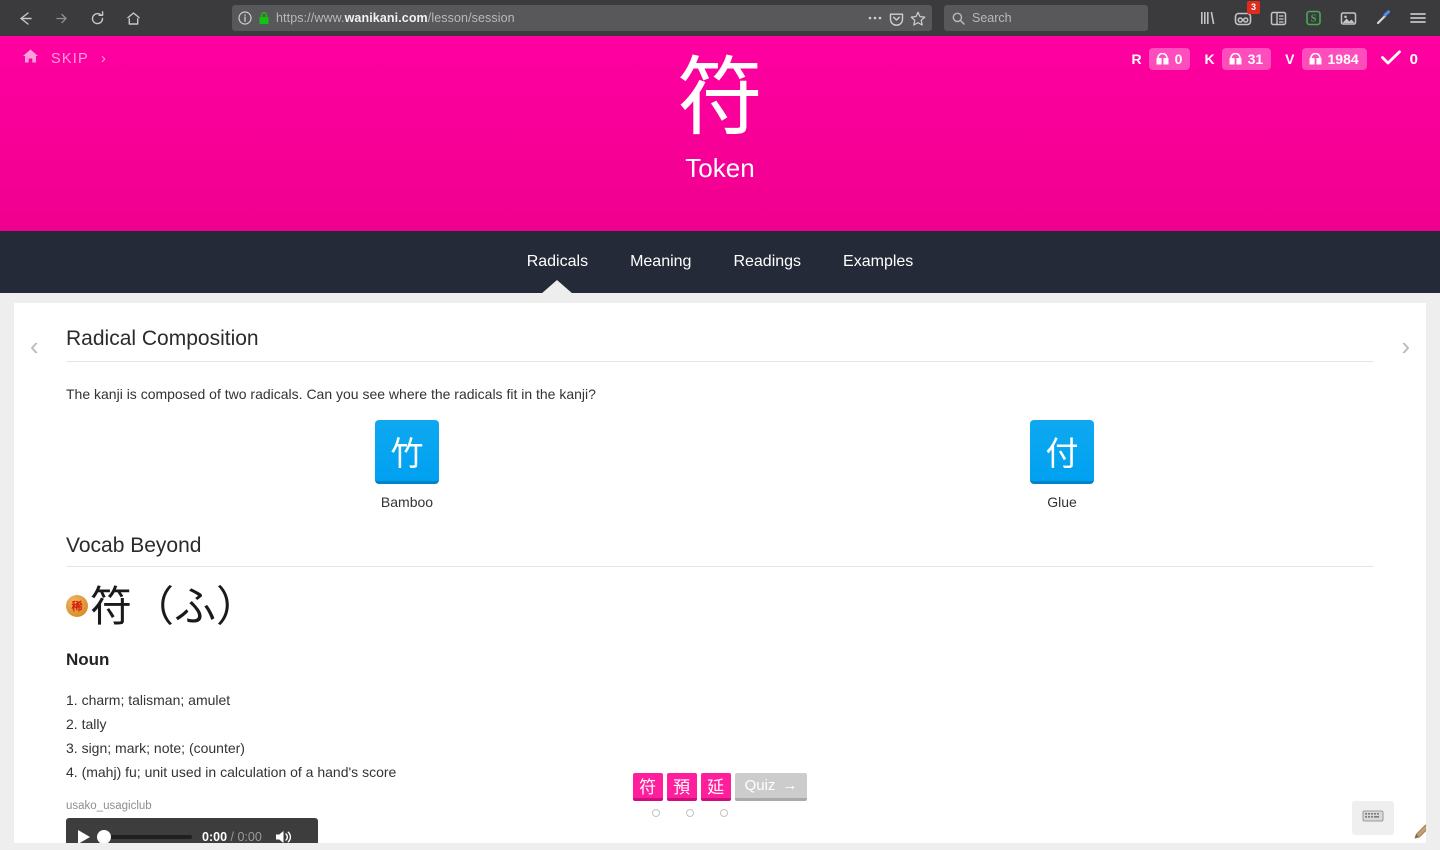  I want to click on evernote-s-icon: S, so click(1313, 18).